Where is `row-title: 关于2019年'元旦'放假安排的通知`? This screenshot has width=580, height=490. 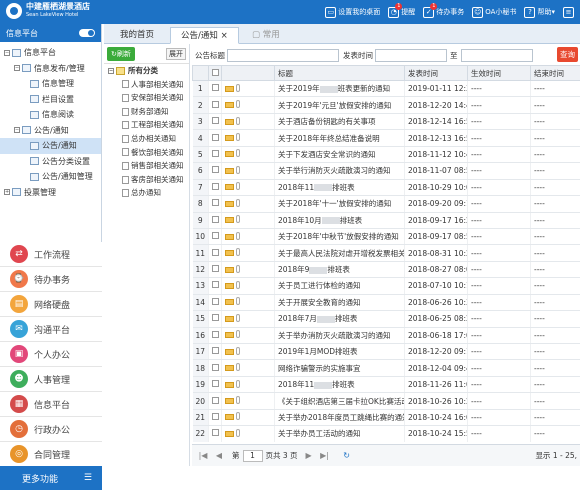
row-title: 关于2019年'元旦'放假安排的通知 is located at coordinates (340, 105).